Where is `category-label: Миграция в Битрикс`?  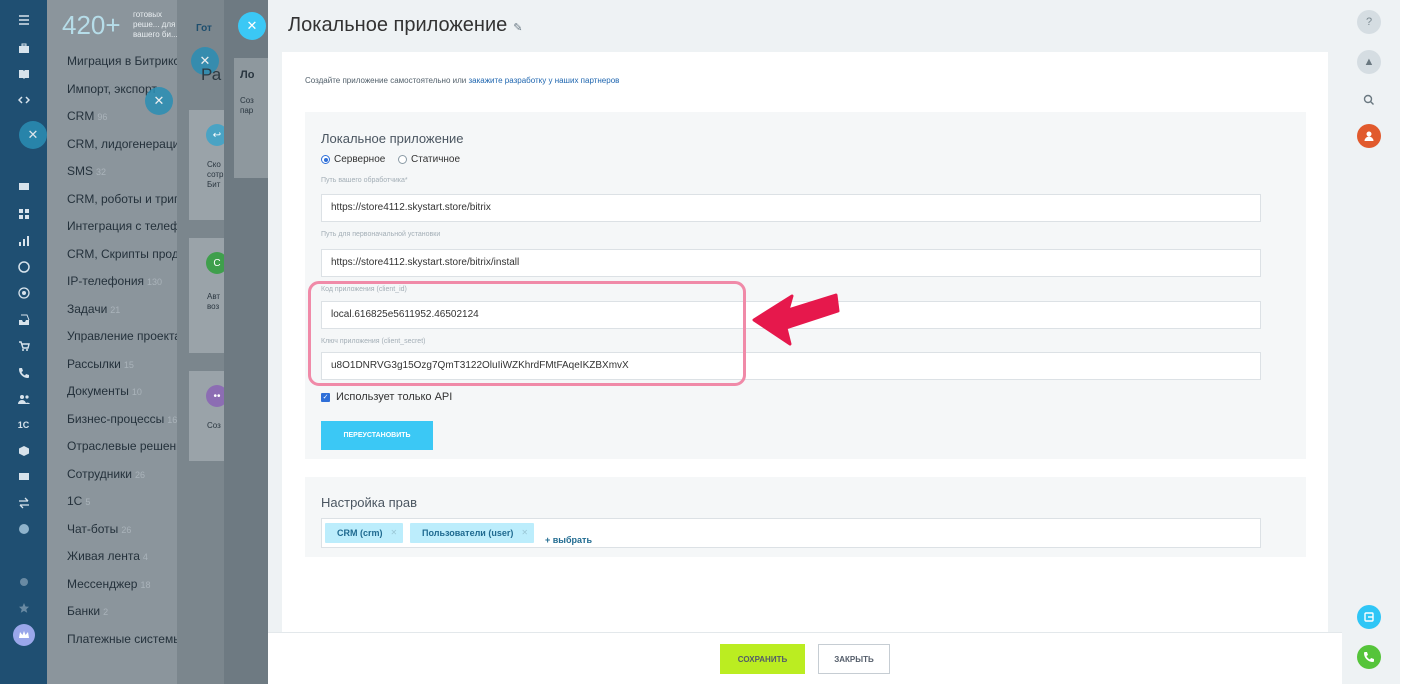
category-label: Миграция в Битрикс is located at coordinates (122, 61).